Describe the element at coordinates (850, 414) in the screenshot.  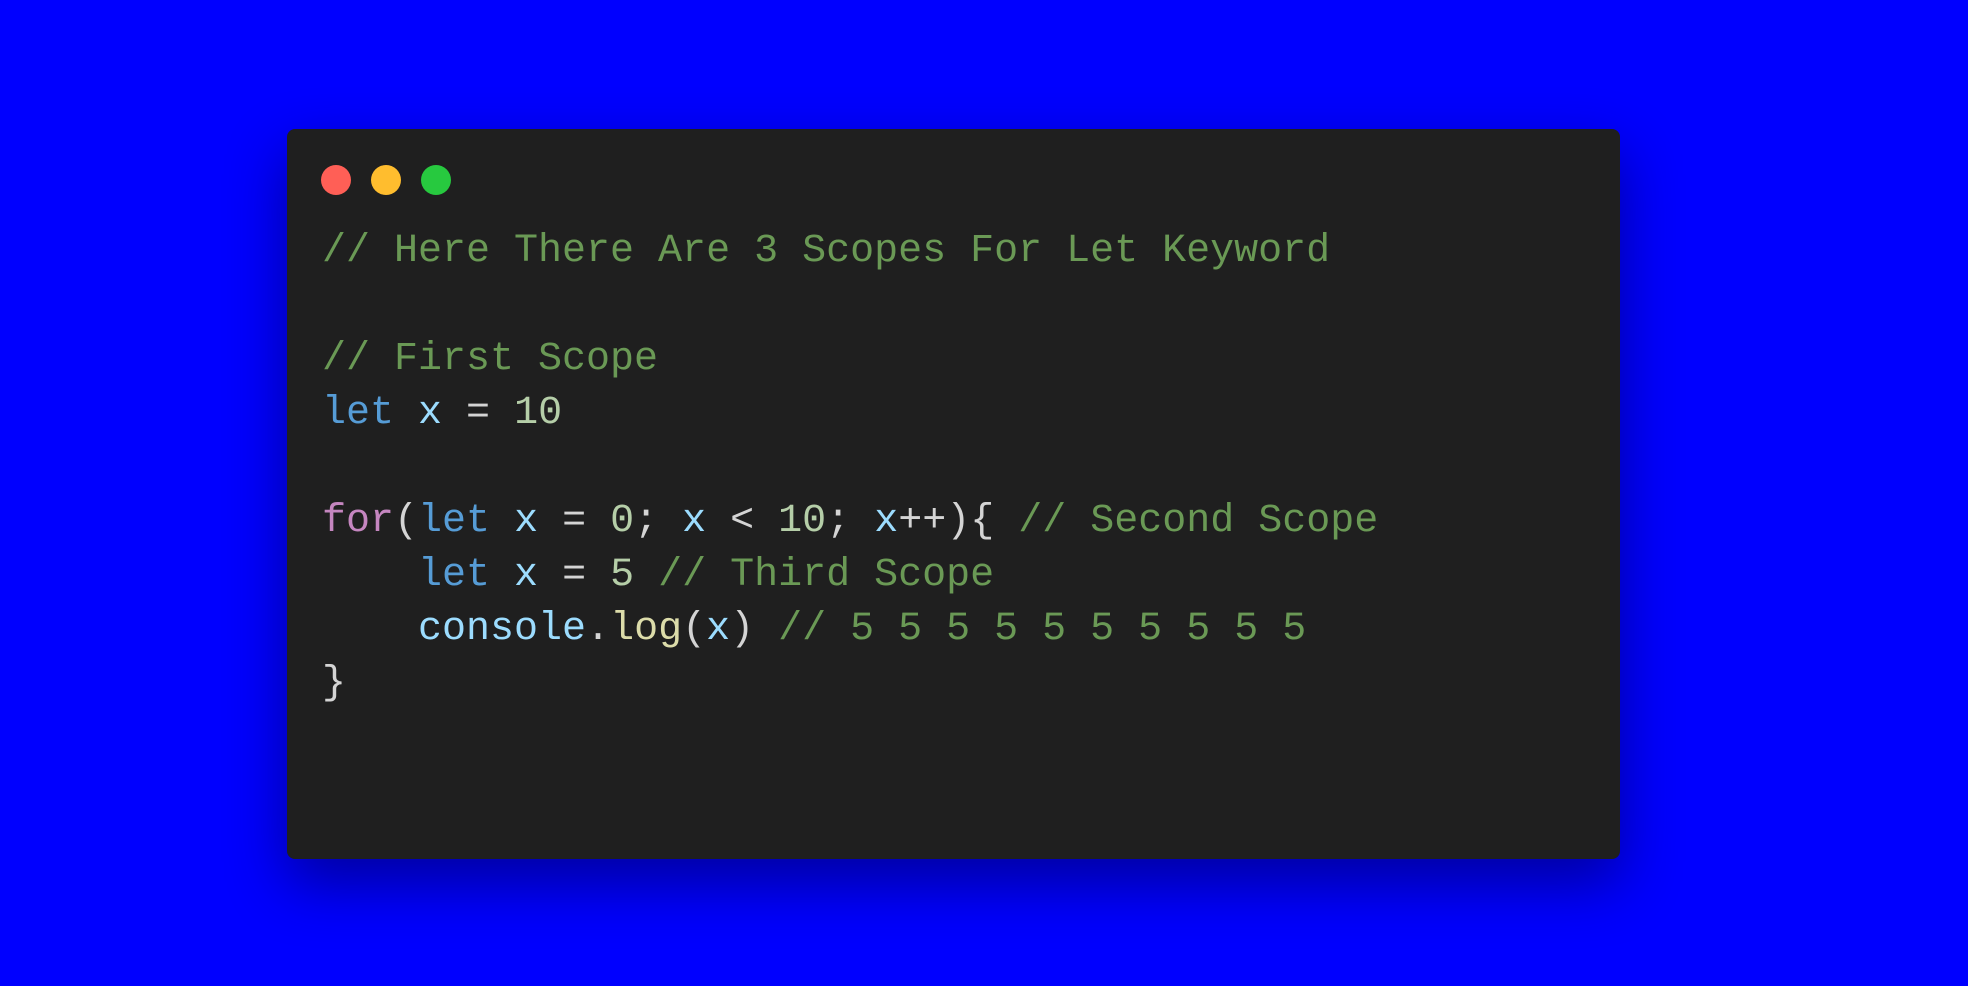
I see `code-line: let x = 10` at that location.